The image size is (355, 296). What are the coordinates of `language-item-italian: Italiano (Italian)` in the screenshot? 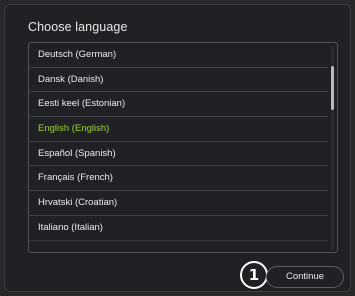 It's located at (178, 228).